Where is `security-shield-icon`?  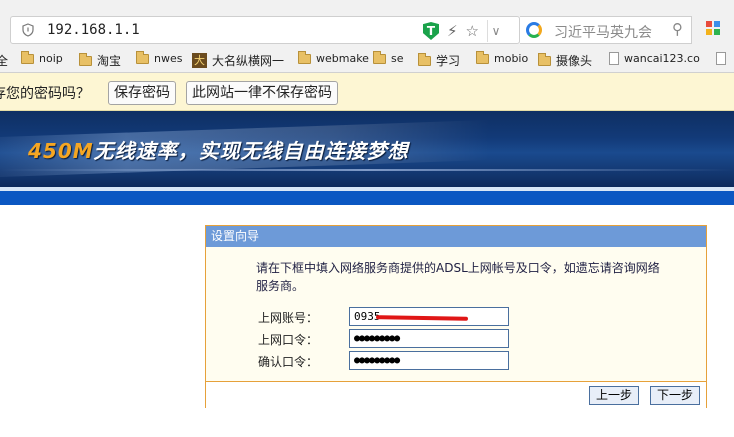 security-shield-icon is located at coordinates (28, 30).